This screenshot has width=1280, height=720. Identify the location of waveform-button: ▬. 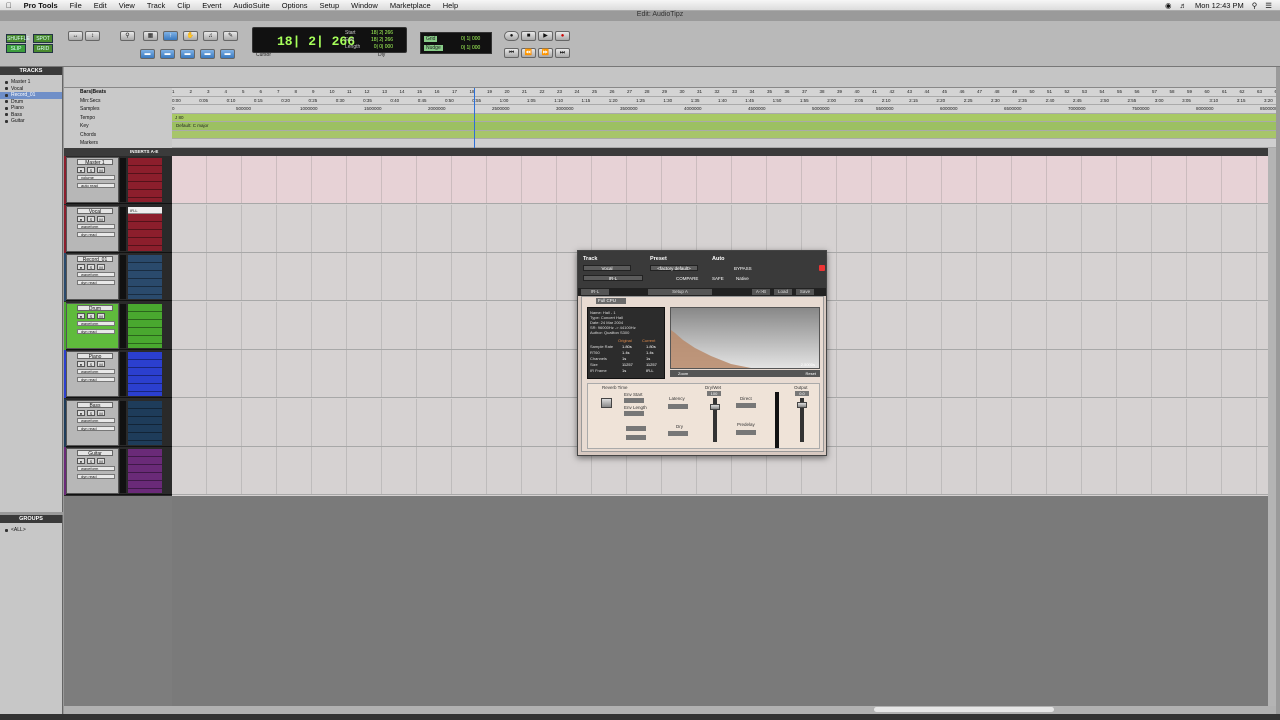
(187, 54).